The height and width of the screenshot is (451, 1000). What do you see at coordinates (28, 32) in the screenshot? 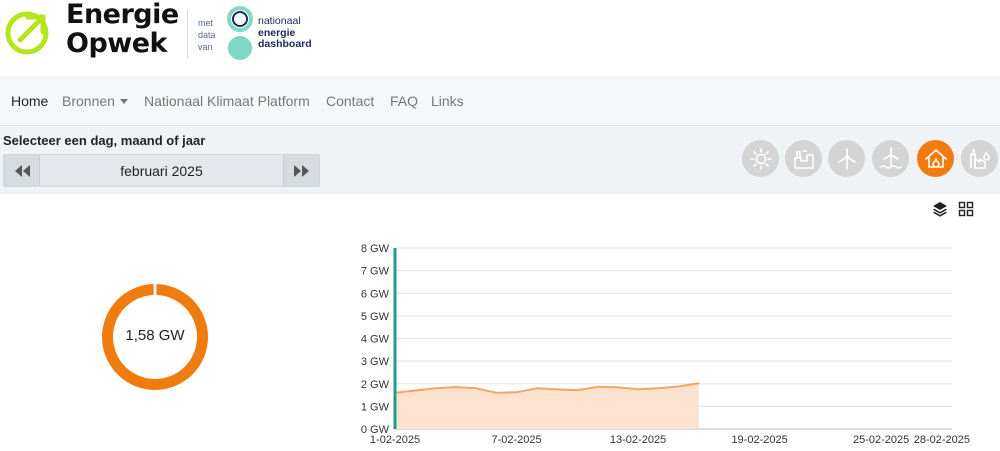
I see `logo-arrow-icon` at bounding box center [28, 32].